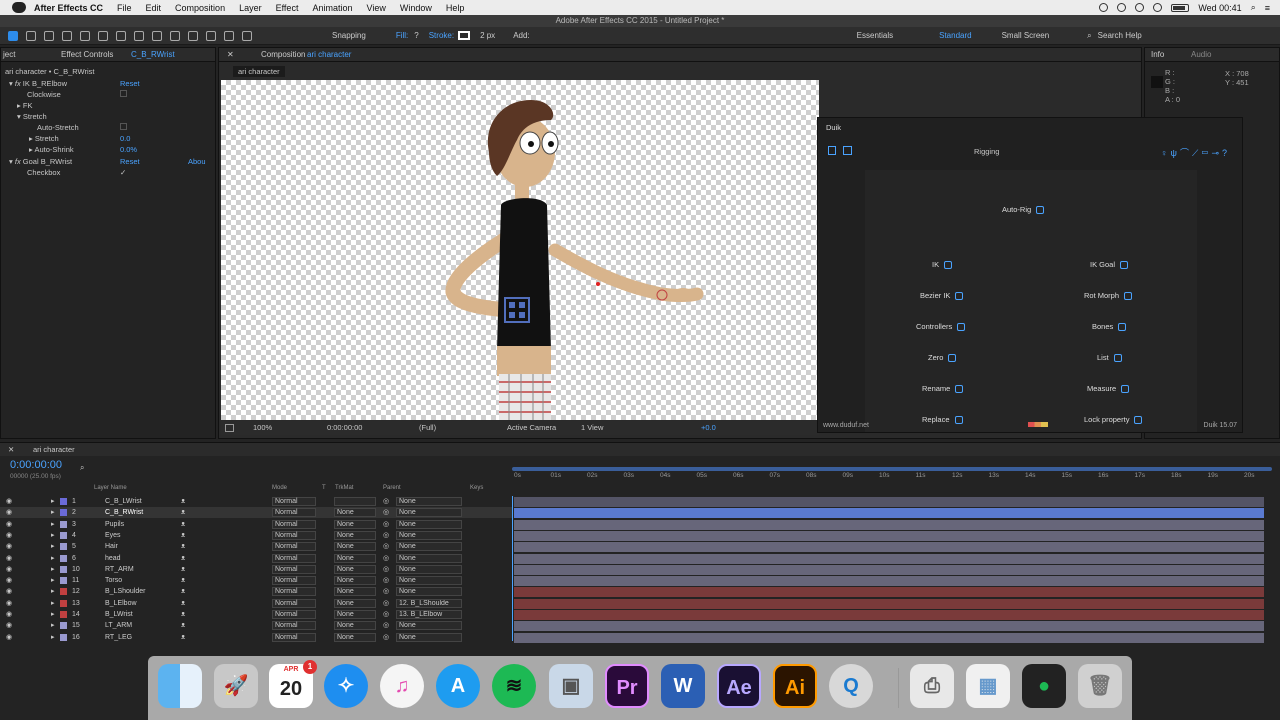 The height and width of the screenshot is (720, 1280). What do you see at coordinates (121, 603) in the screenshot?
I see `layer-name: B_LElbow` at bounding box center [121, 603].